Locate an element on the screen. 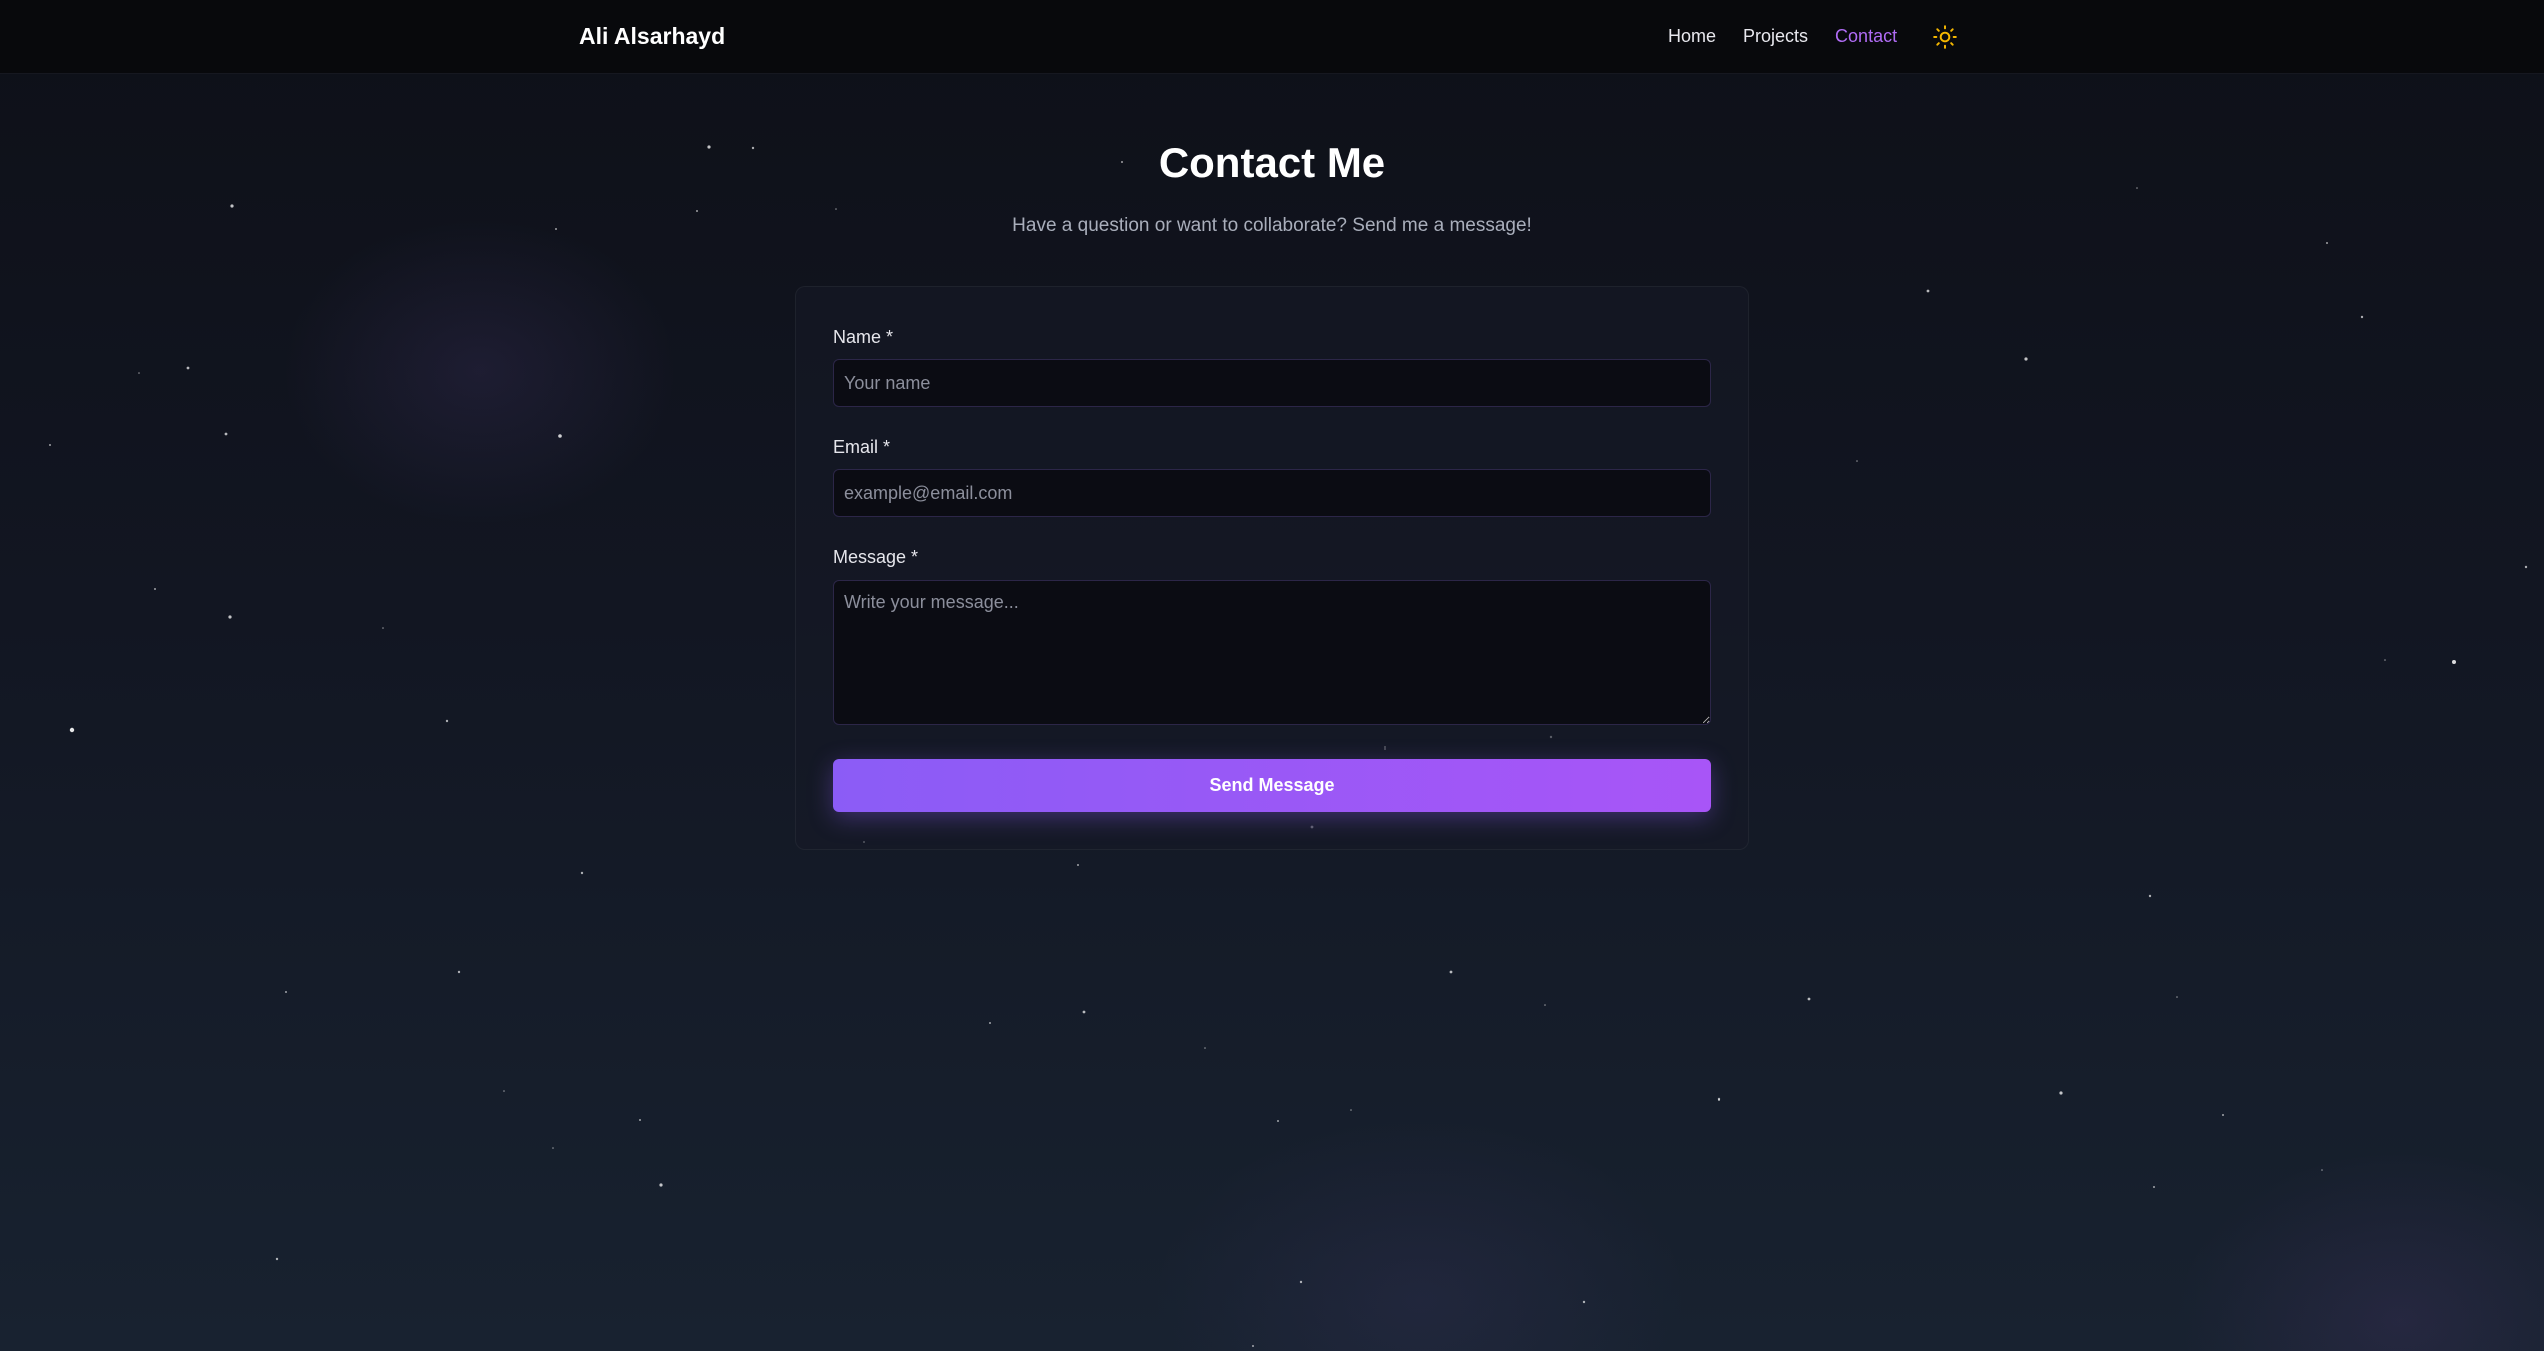 The image size is (2544, 1351). name-label: Name * is located at coordinates (863, 337).